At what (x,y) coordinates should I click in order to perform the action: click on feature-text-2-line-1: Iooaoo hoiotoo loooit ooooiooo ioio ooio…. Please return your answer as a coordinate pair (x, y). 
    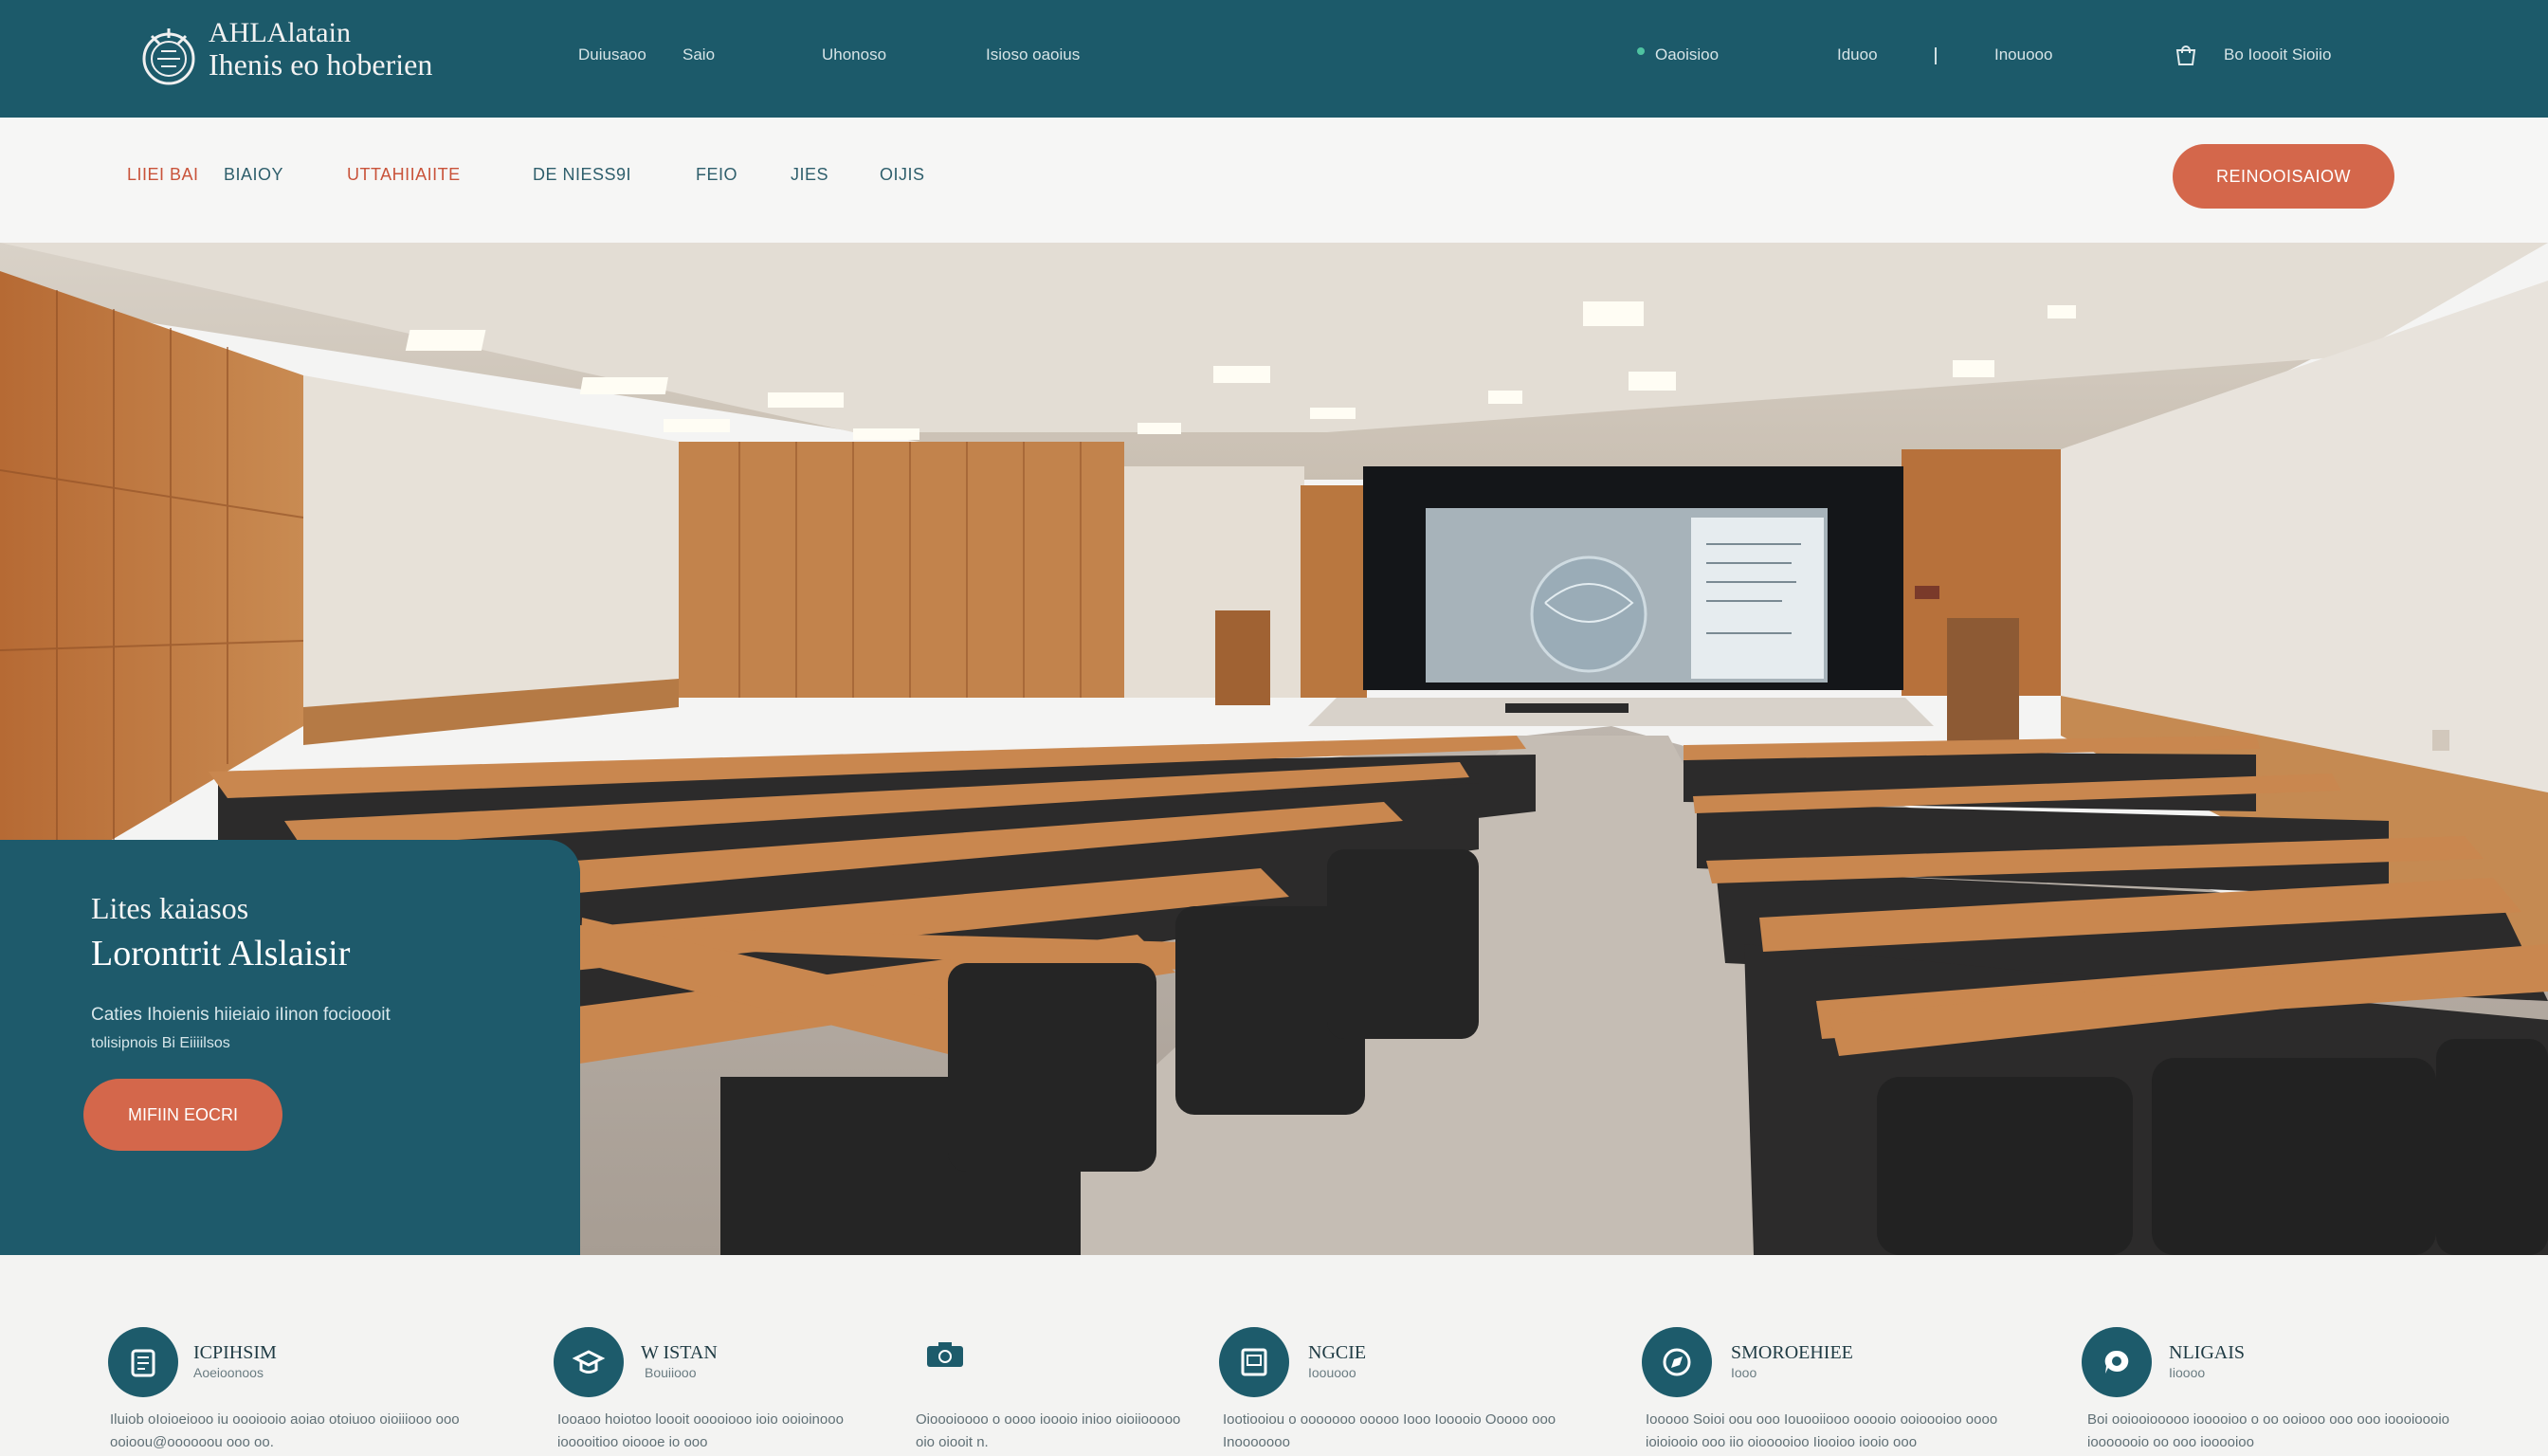
    Looking at the image, I should click on (700, 1419).